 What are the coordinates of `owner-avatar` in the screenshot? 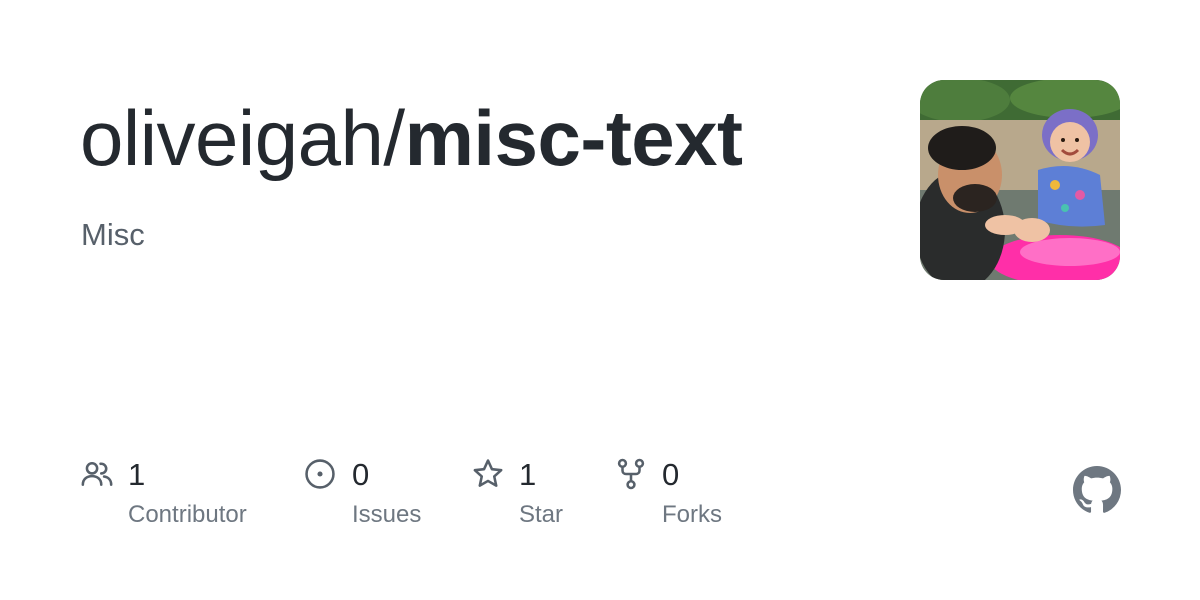 It's located at (1020, 180).